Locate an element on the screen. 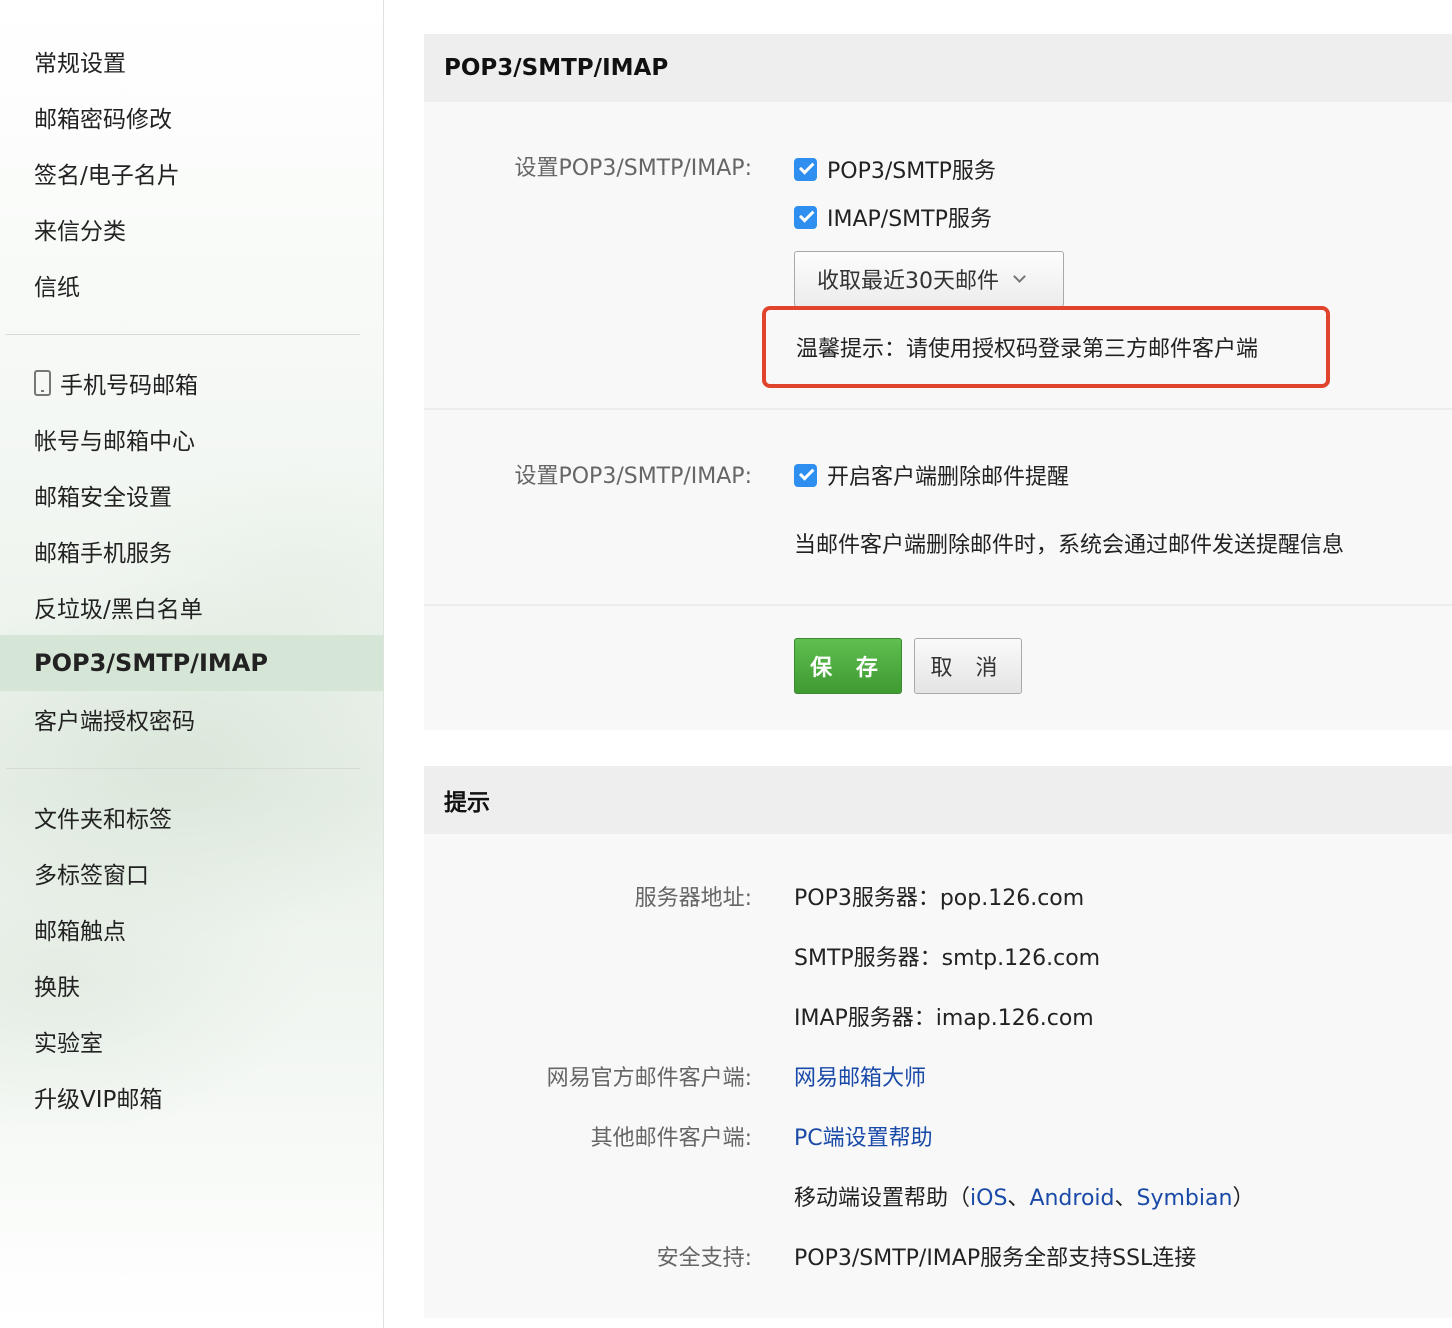 The image size is (1452, 1328). sidebar-item-stationery: 信纸 is located at coordinates (191, 285).